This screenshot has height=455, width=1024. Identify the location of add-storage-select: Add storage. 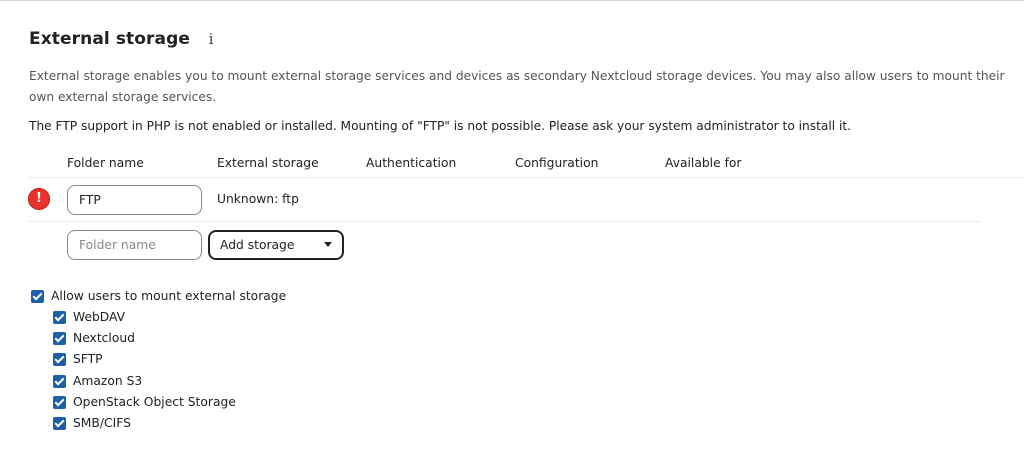
(276, 245).